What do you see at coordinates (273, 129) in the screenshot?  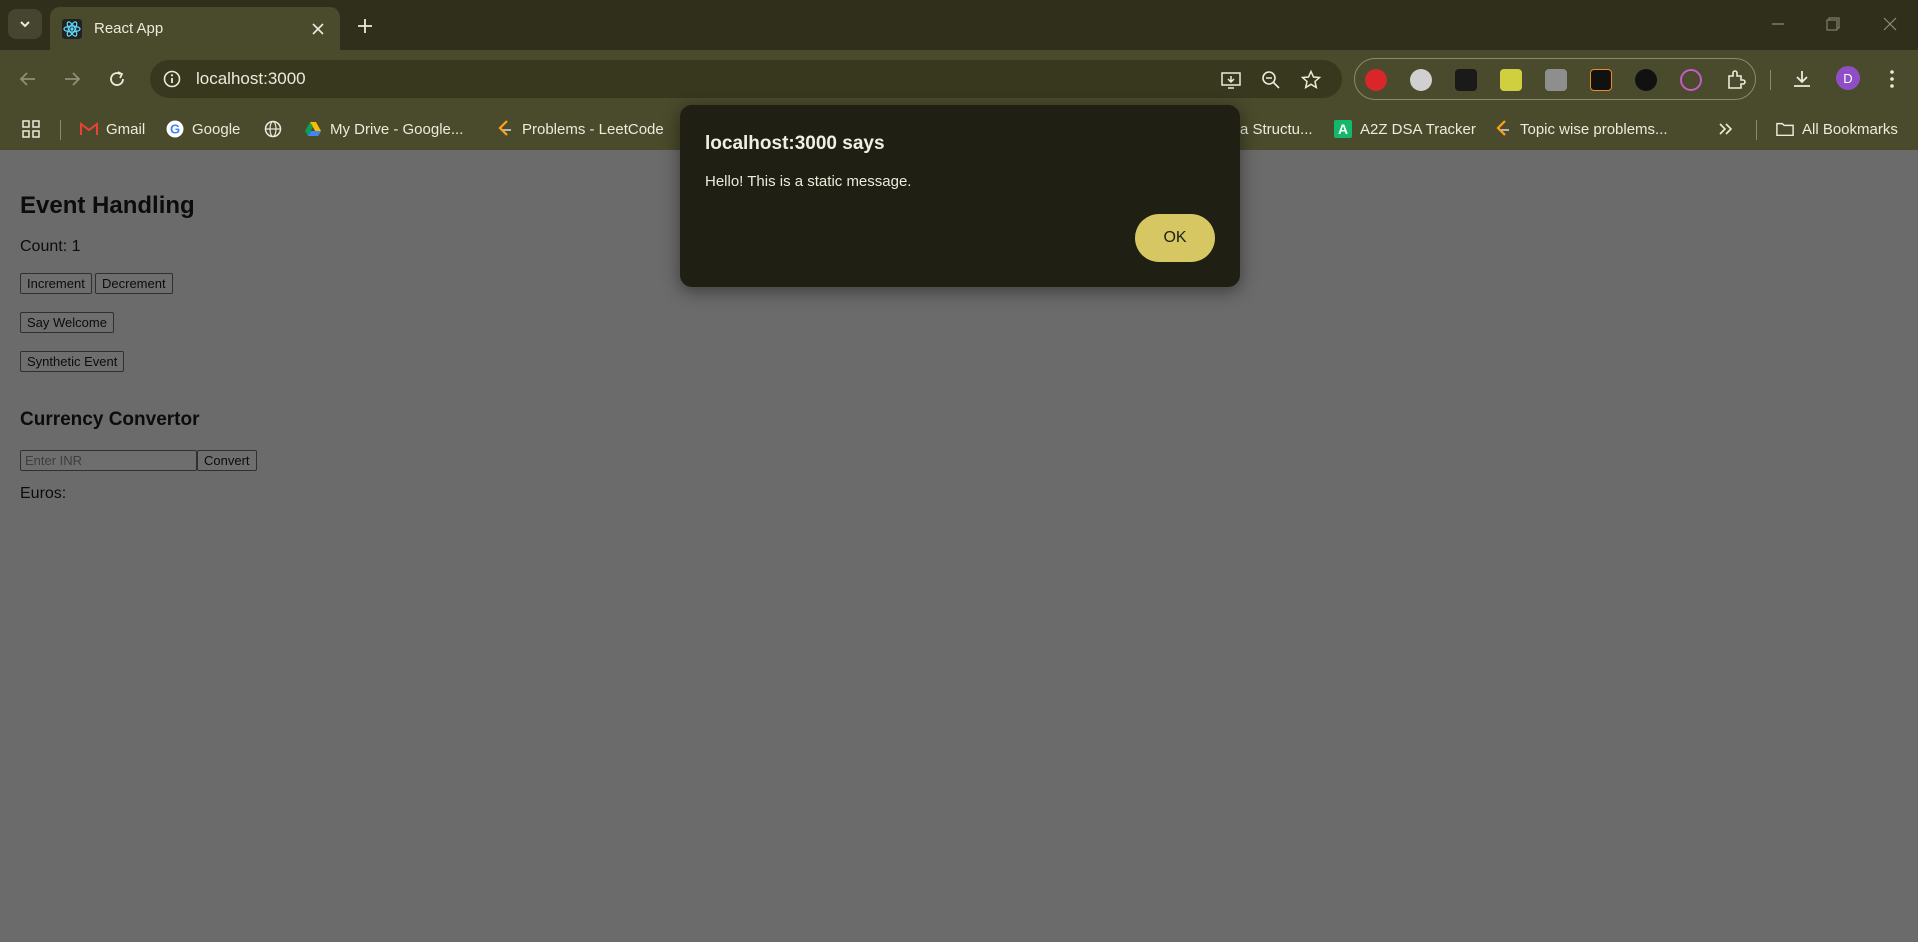 I see `globe-icon` at bounding box center [273, 129].